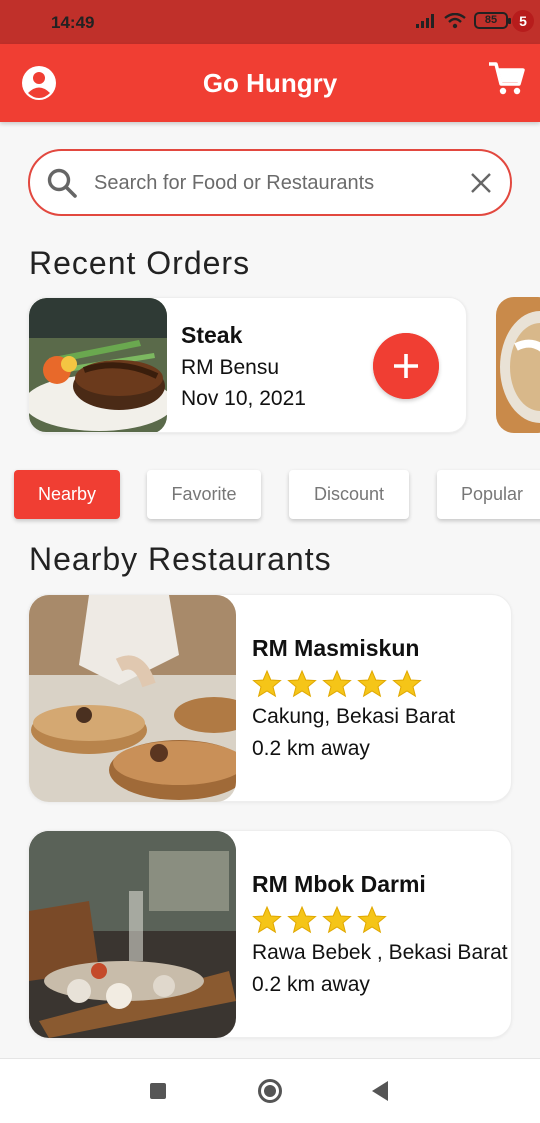 This screenshot has height=1123, width=540. Describe the element at coordinates (507, 78) in the screenshot. I see `cart-icon` at that location.